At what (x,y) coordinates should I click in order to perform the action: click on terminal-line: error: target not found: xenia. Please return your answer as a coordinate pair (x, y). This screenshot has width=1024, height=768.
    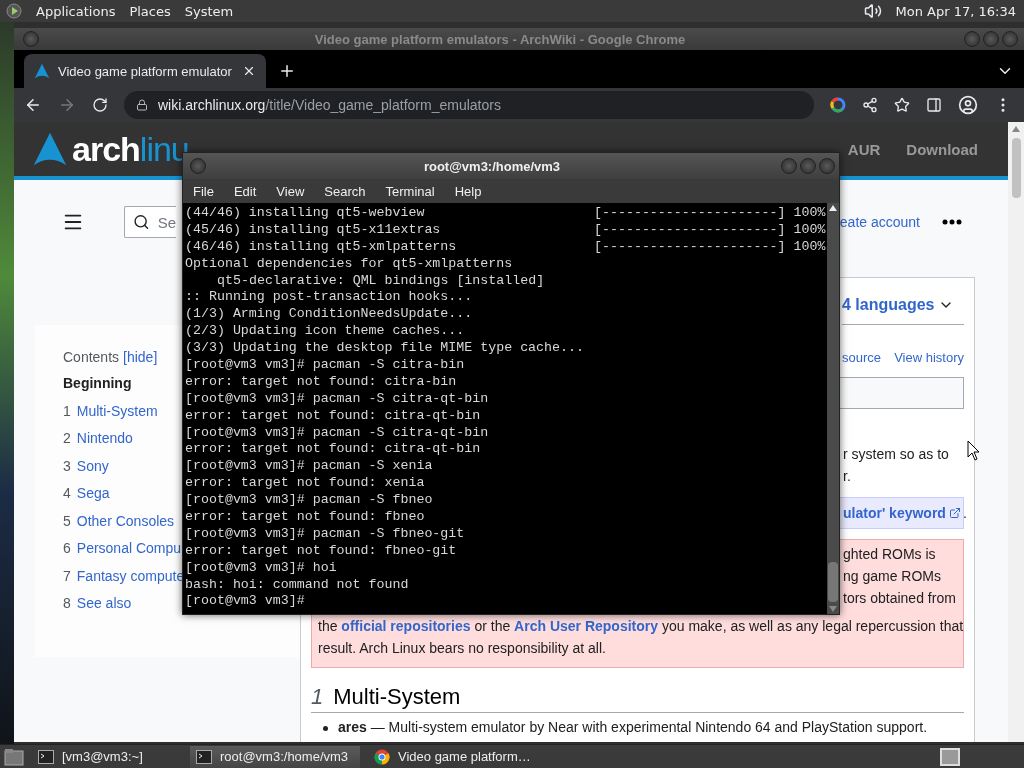
    Looking at the image, I should click on (305, 484).